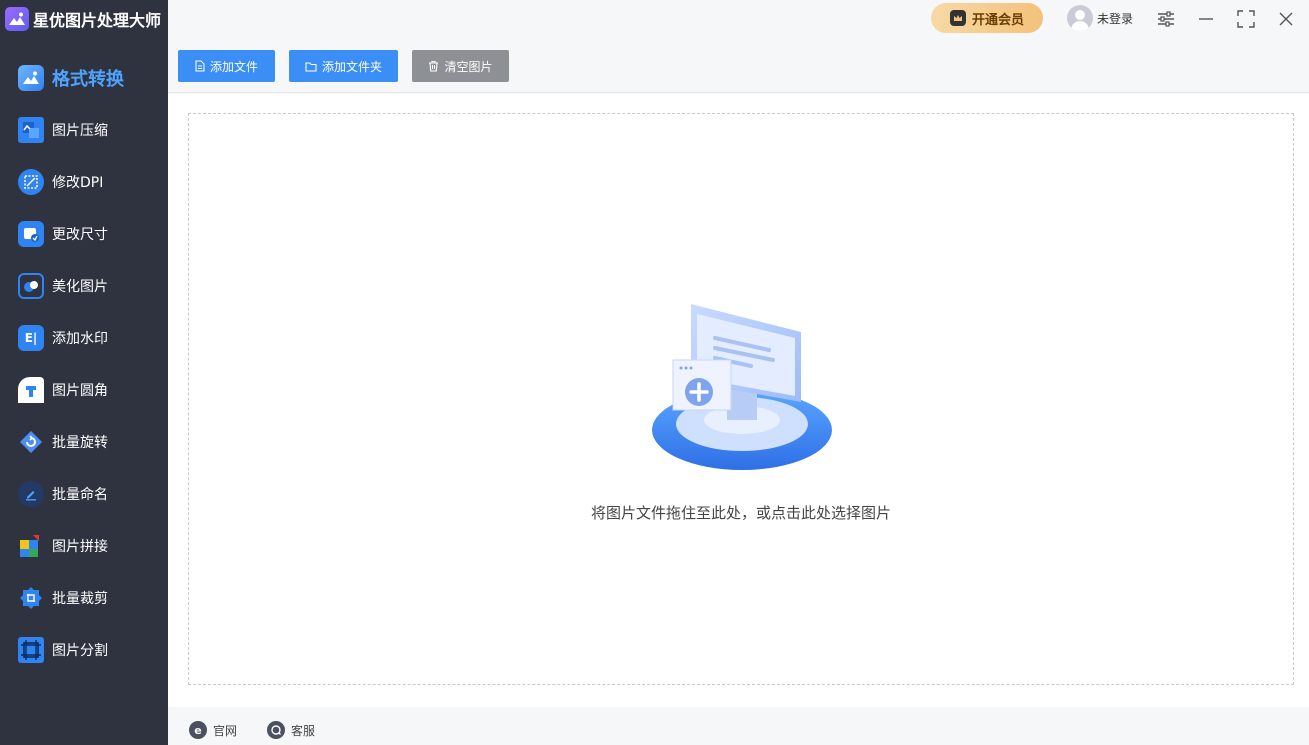 The image size is (1309, 745). I want to click on trash-icon, so click(433, 66).